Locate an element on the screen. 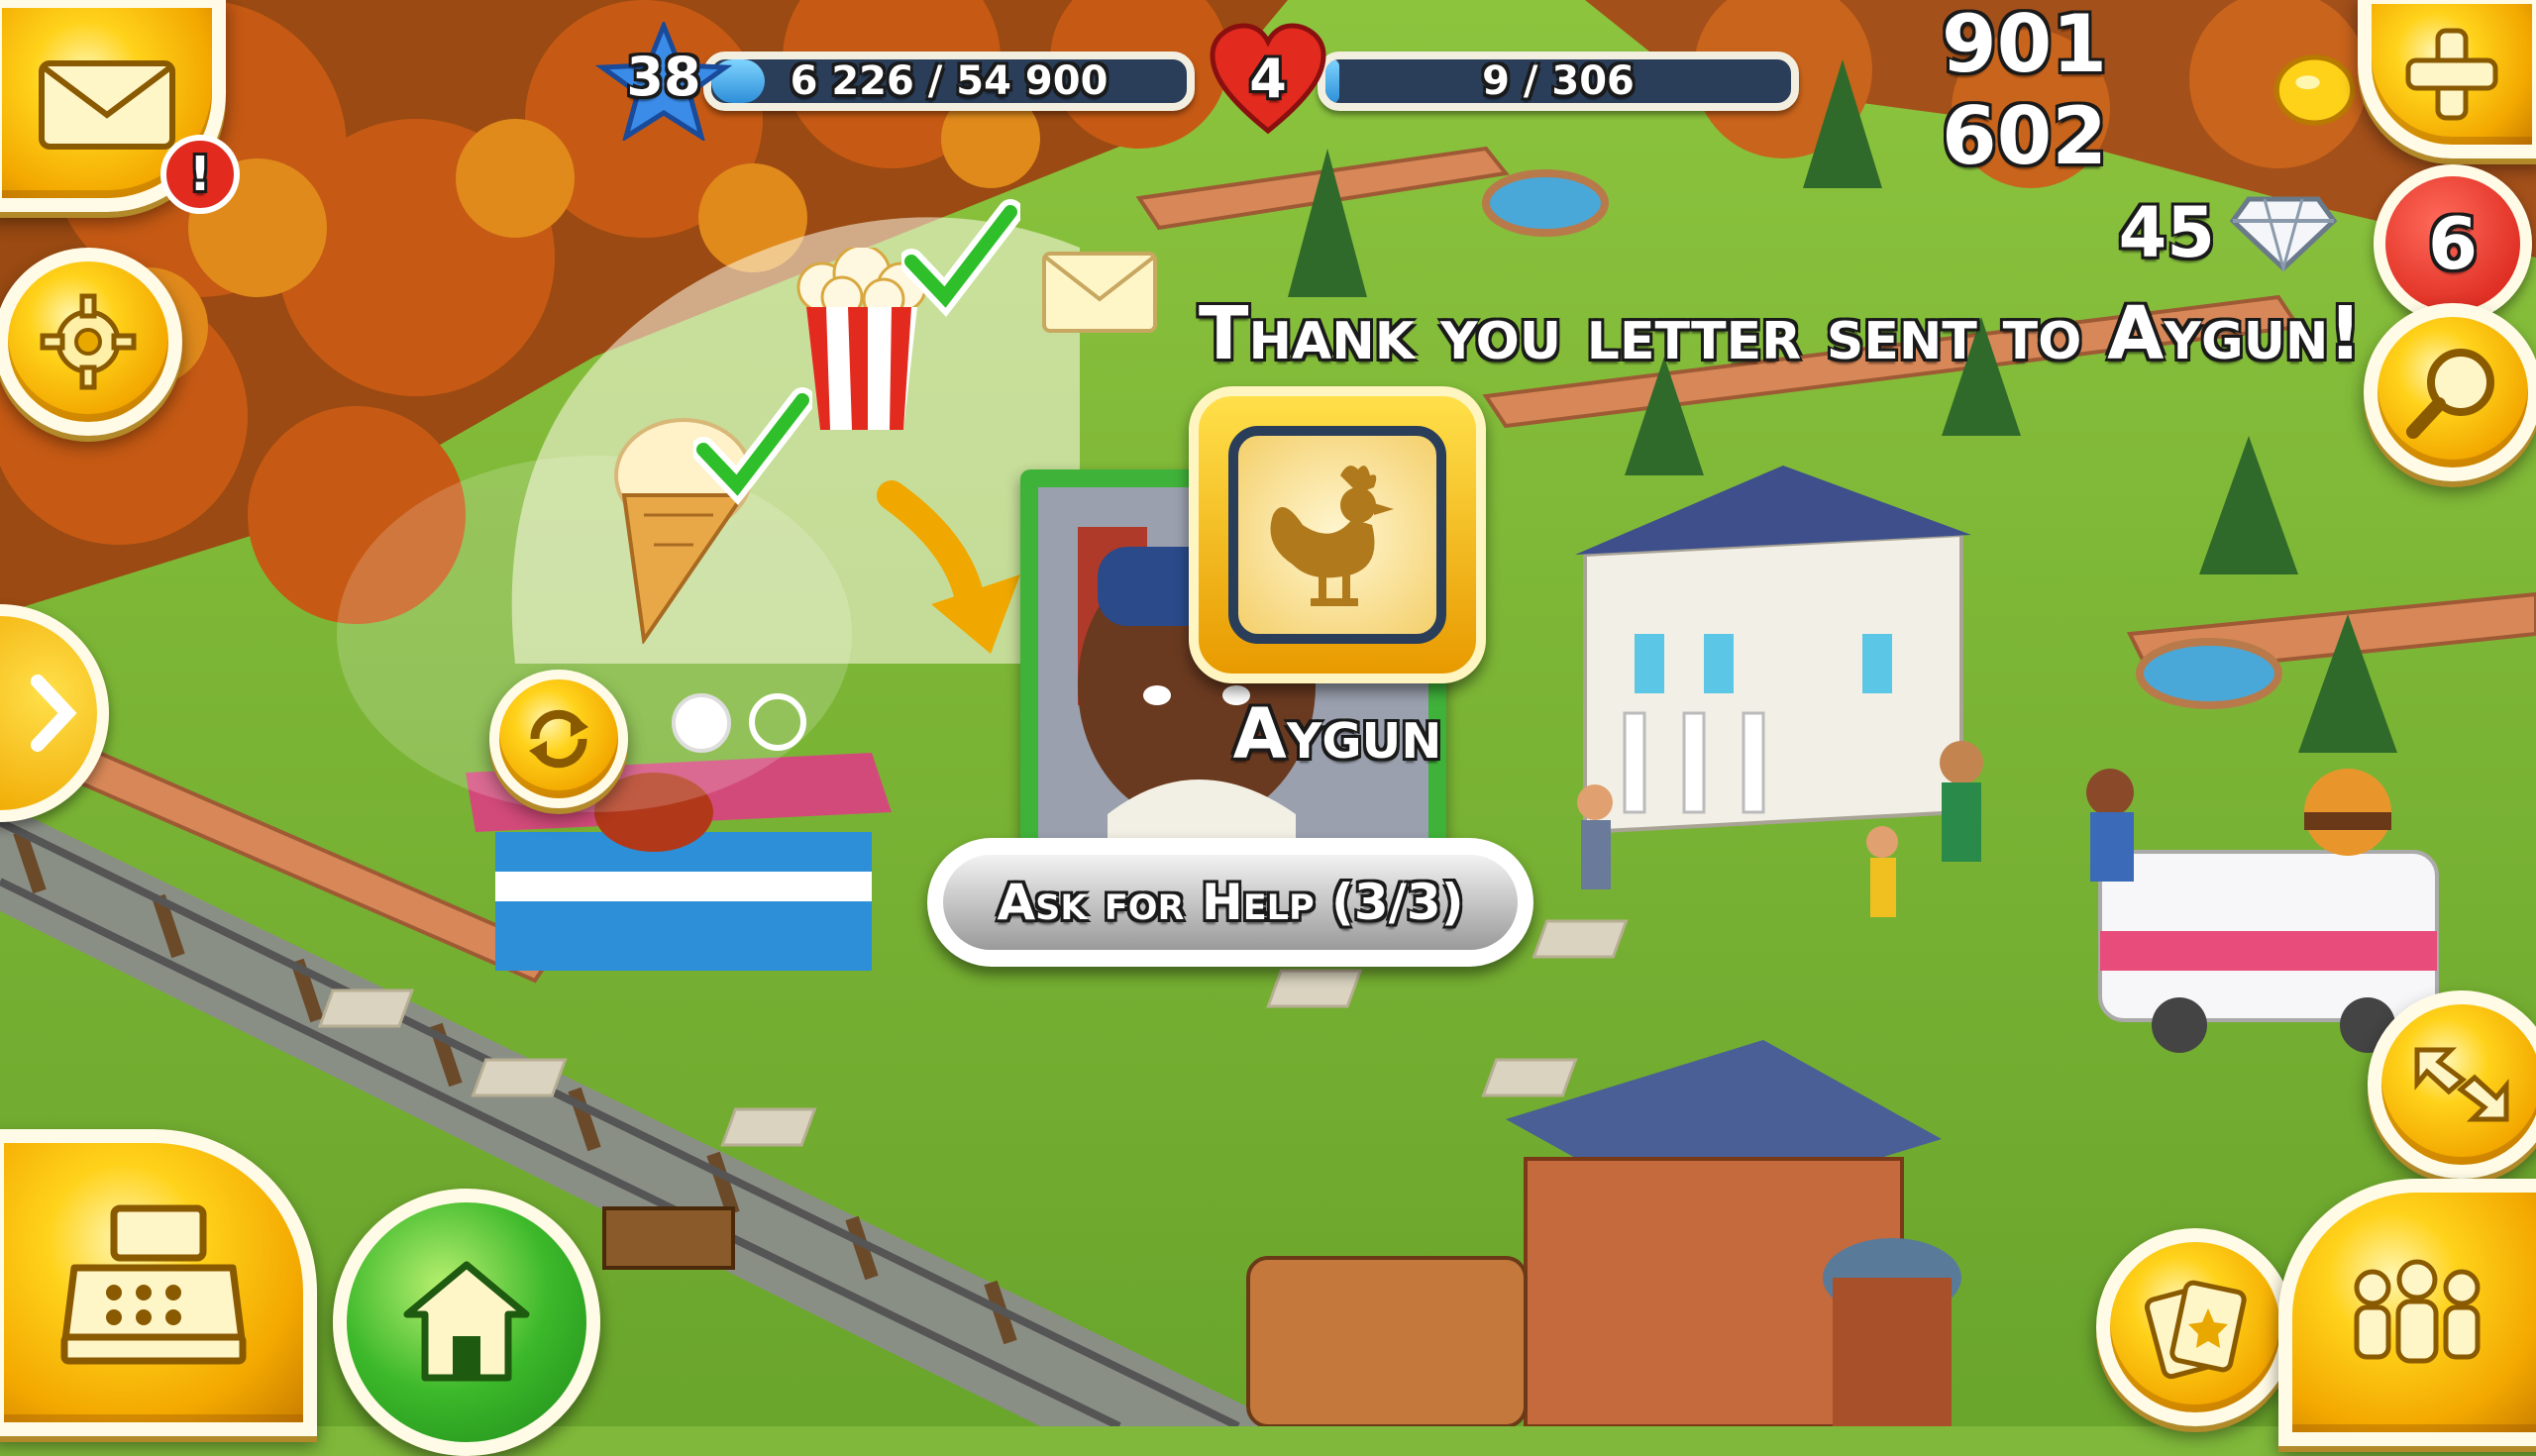  visitor-badge is located at coordinates (1337, 534).